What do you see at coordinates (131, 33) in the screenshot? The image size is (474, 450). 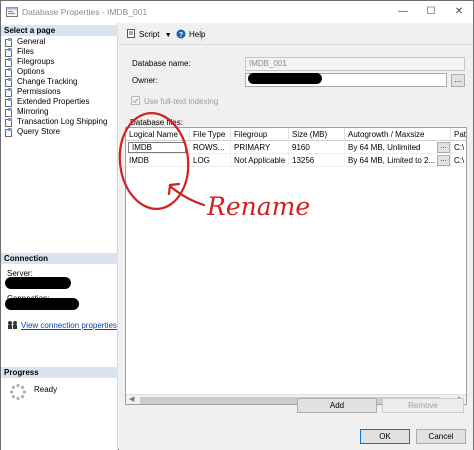 I see `script-icon` at bounding box center [131, 33].